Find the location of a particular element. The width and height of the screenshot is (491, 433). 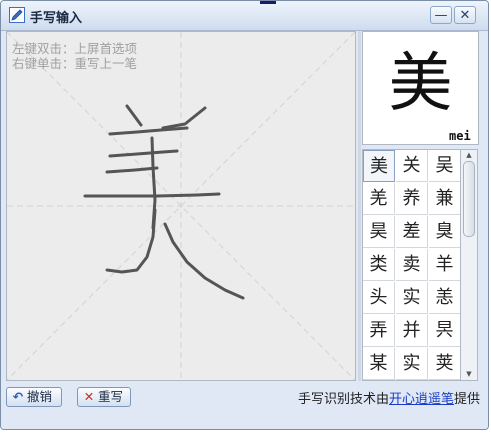

hint-right-click: 右键单击：重写上一笔 is located at coordinates (75, 63).